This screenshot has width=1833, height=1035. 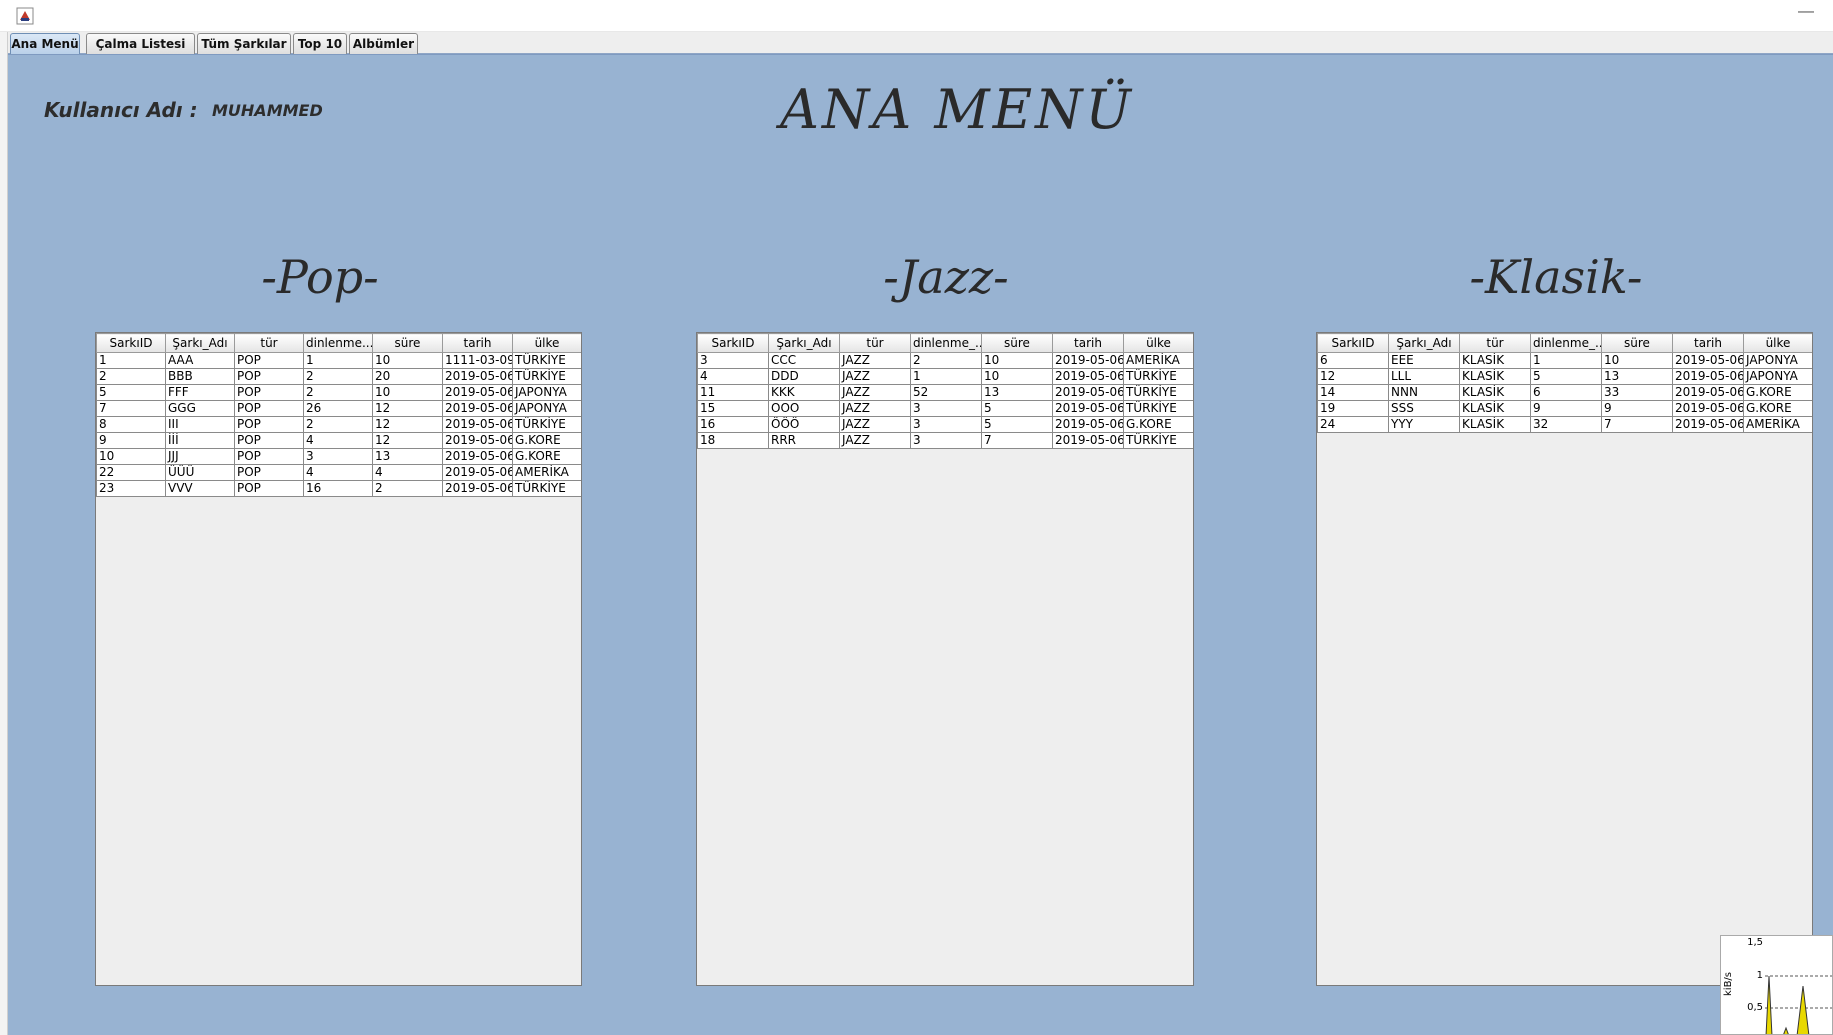 I want to click on table-row: 9 İİİ POP 4 12 2019-05-06 G.KORE, so click(x=338, y=440).